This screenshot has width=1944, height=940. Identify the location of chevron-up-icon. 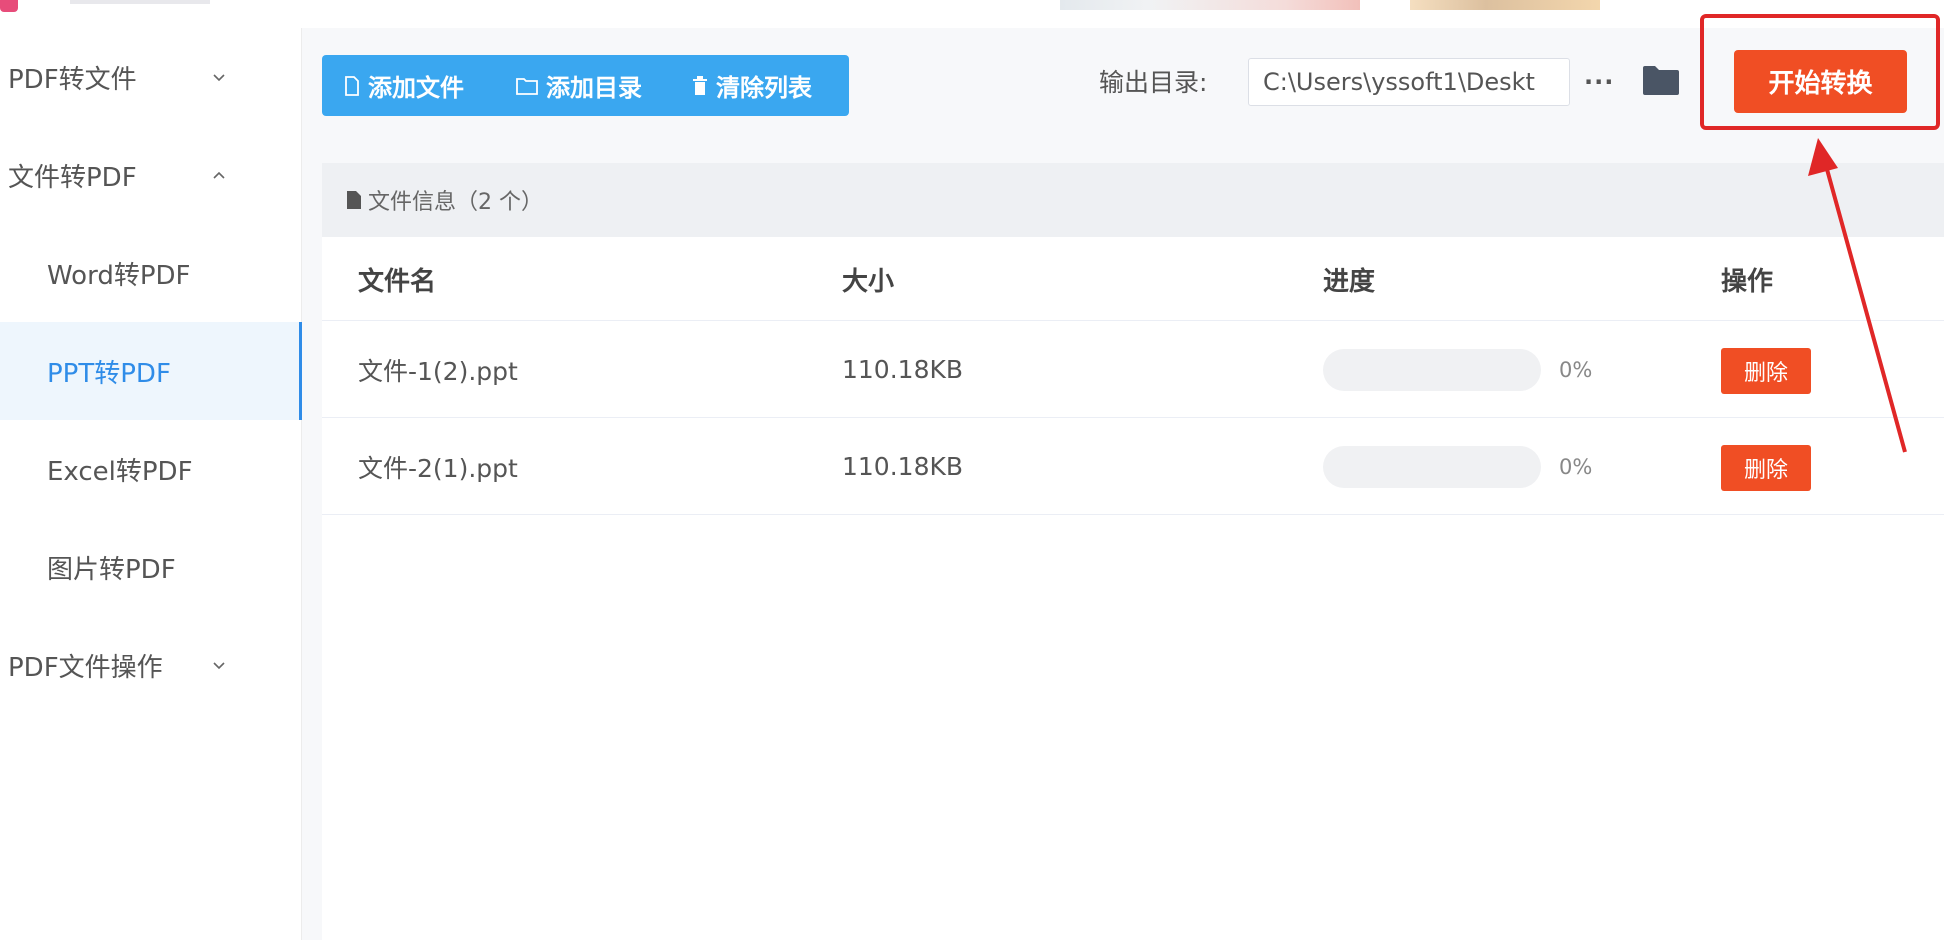
(219, 175).